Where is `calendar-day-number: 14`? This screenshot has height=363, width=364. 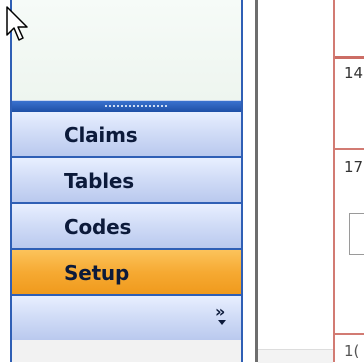 calendar-day-number: 14 is located at coordinates (353, 73).